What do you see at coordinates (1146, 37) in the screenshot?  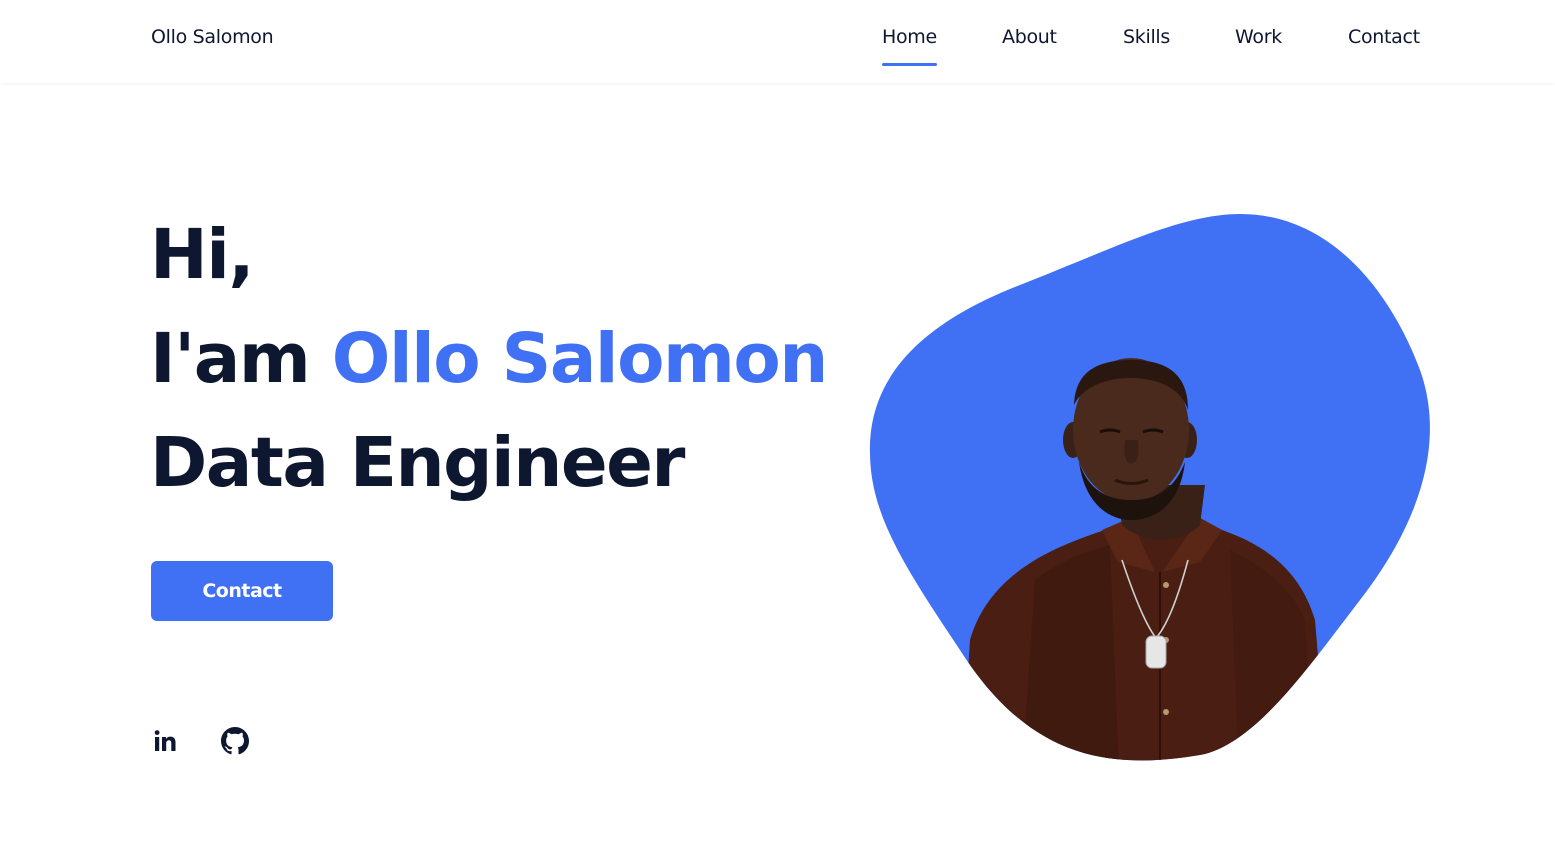 I see `nav-item-skills: Skills` at bounding box center [1146, 37].